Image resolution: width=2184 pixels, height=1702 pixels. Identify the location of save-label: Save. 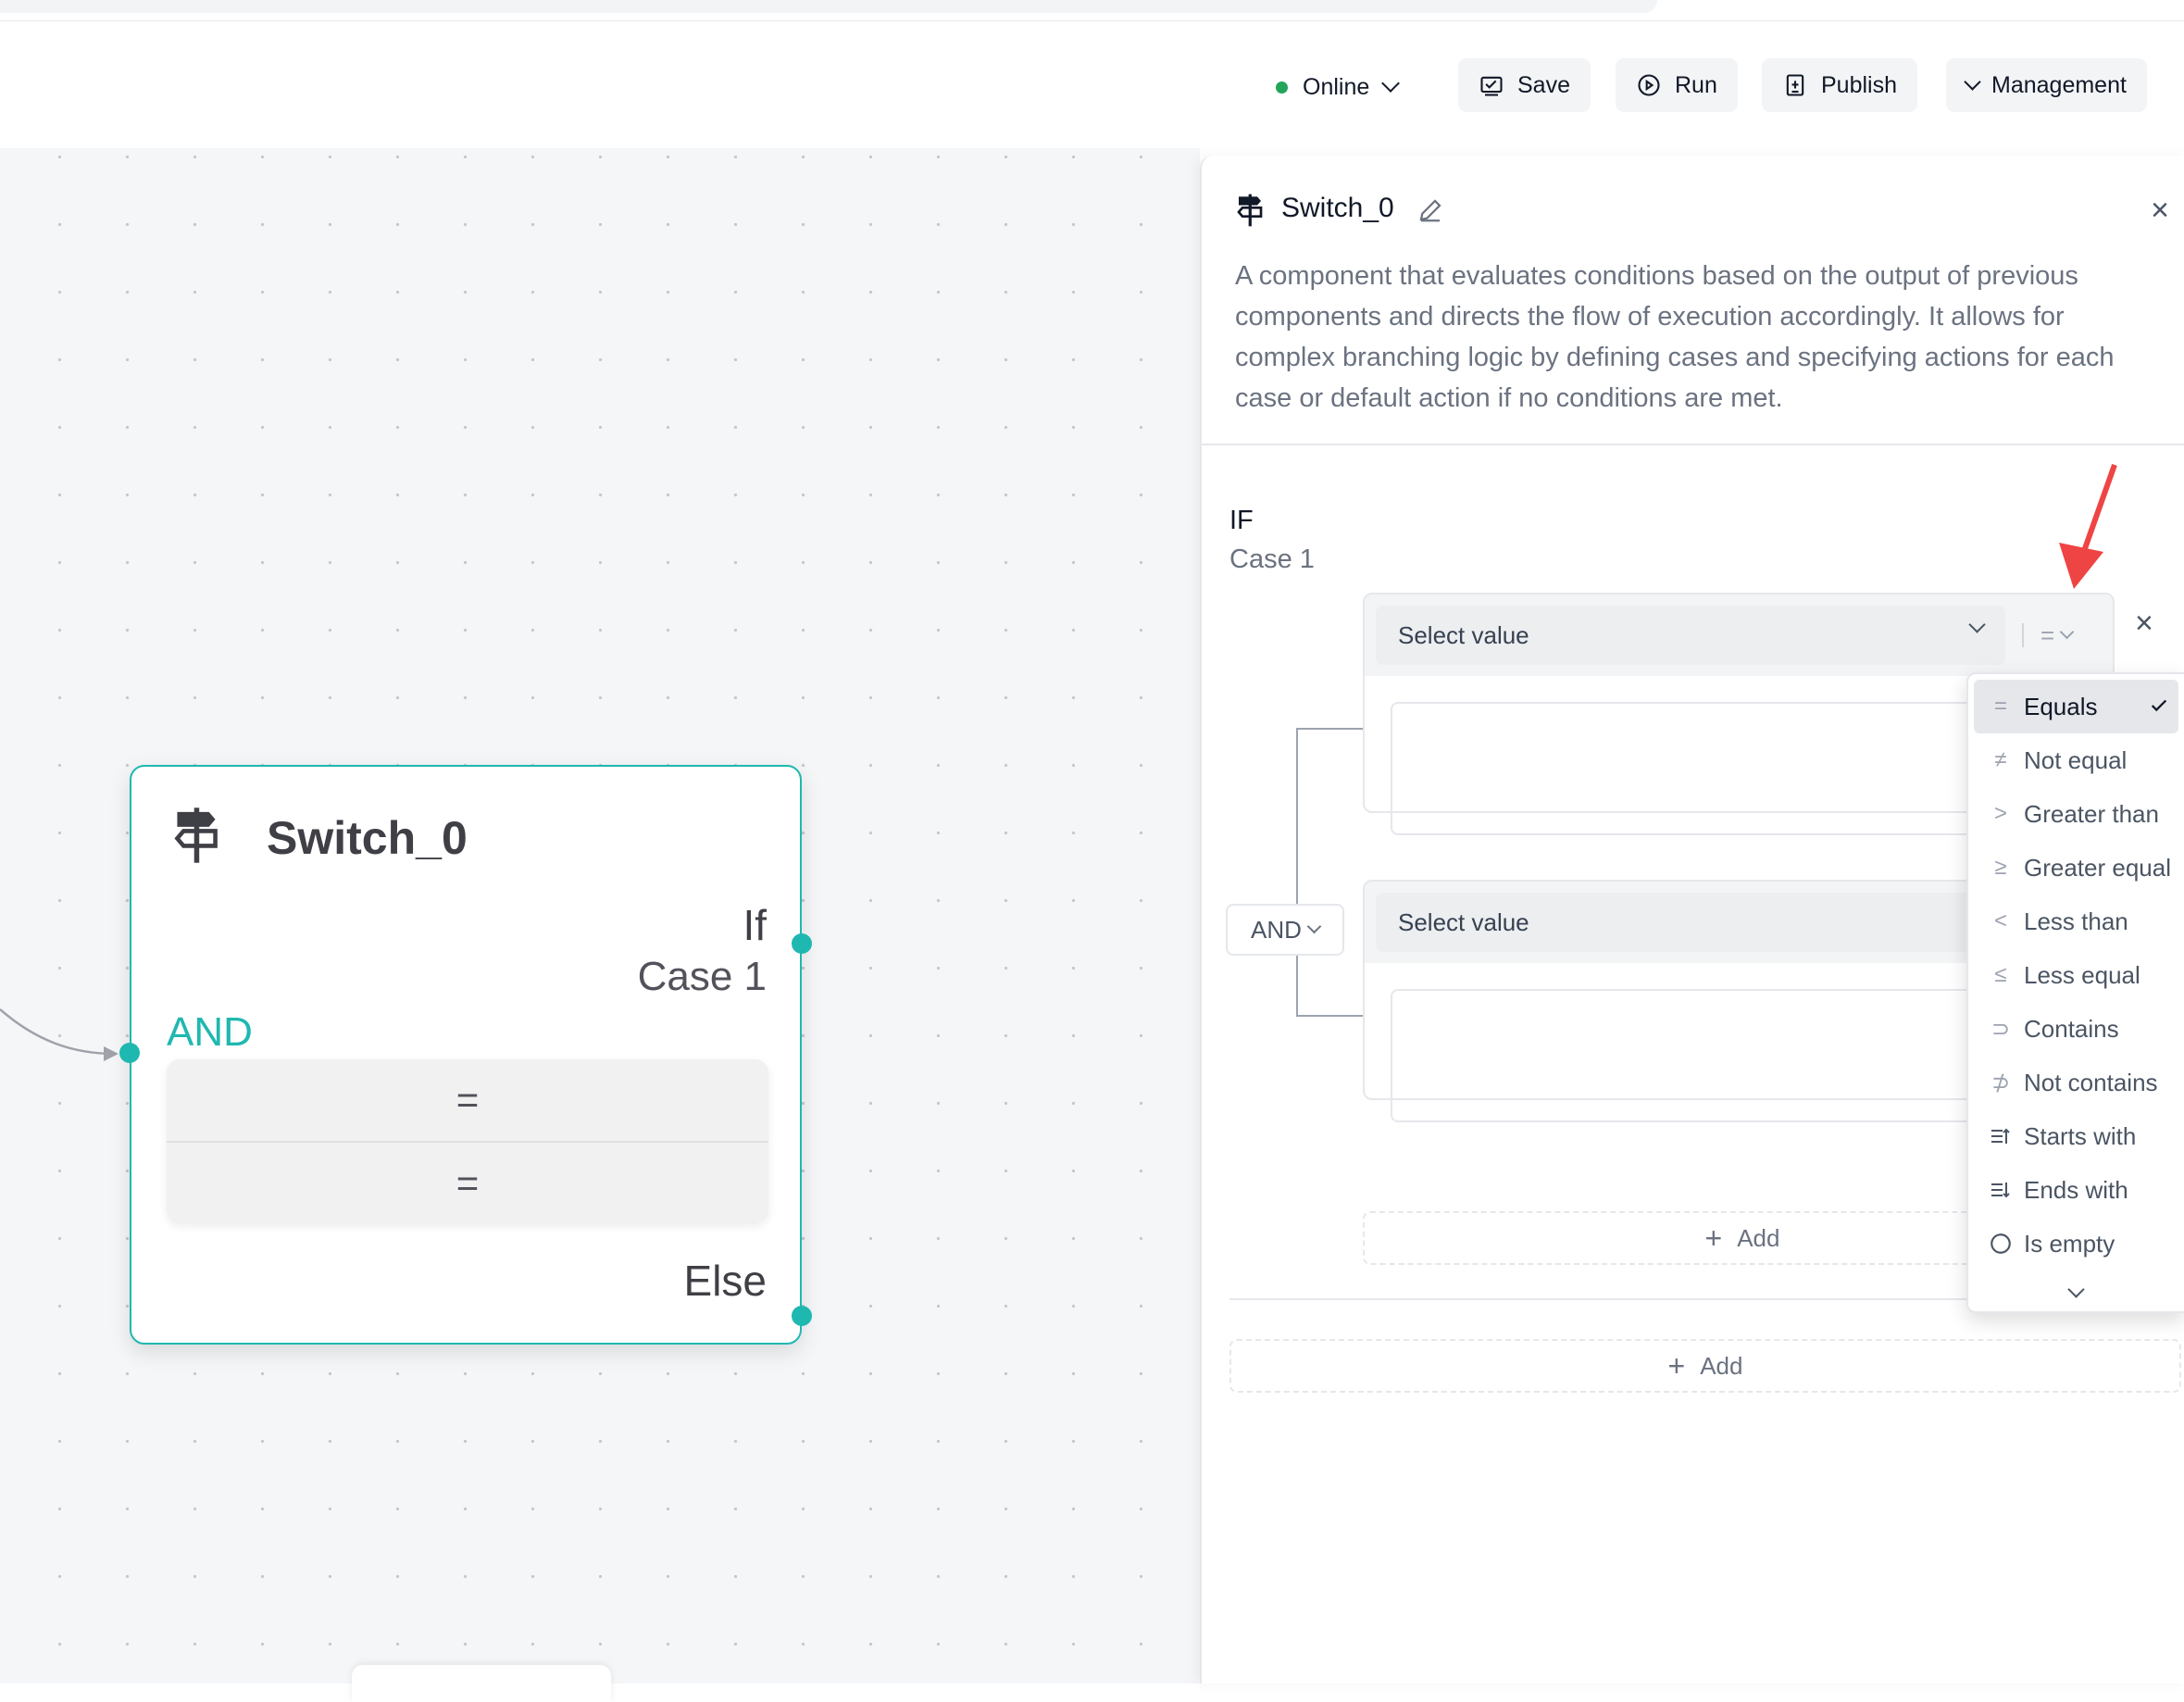
(1543, 84).